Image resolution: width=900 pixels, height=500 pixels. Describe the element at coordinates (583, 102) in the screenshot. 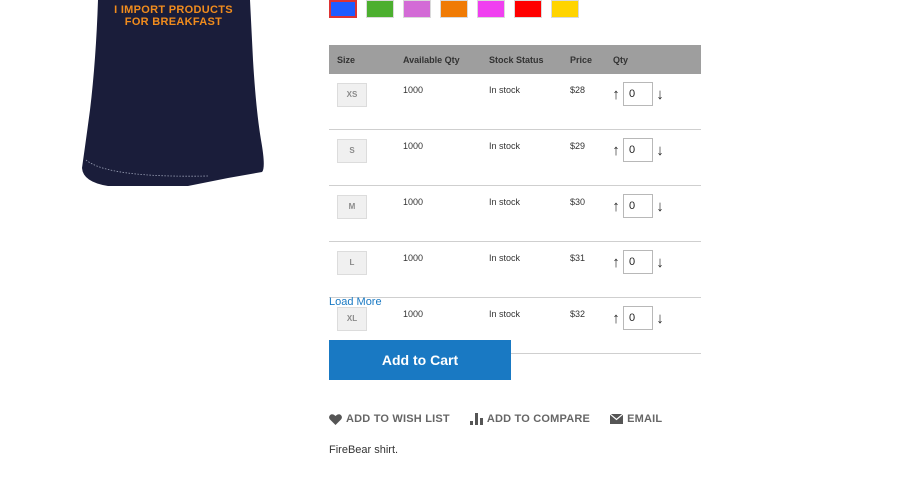

I see `price-cell: $28` at that location.